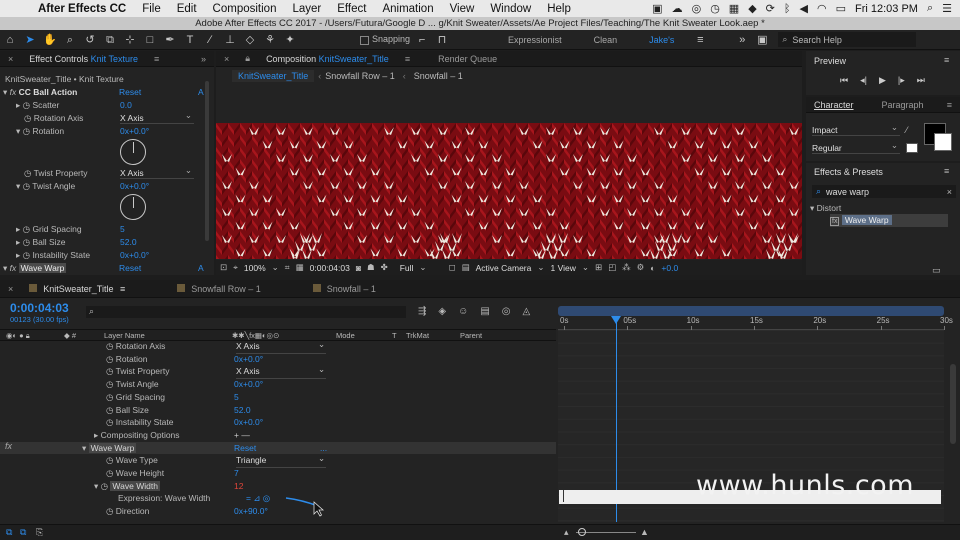 The width and height of the screenshot is (960, 540). I want to click on menu-view: View, so click(462, 9).